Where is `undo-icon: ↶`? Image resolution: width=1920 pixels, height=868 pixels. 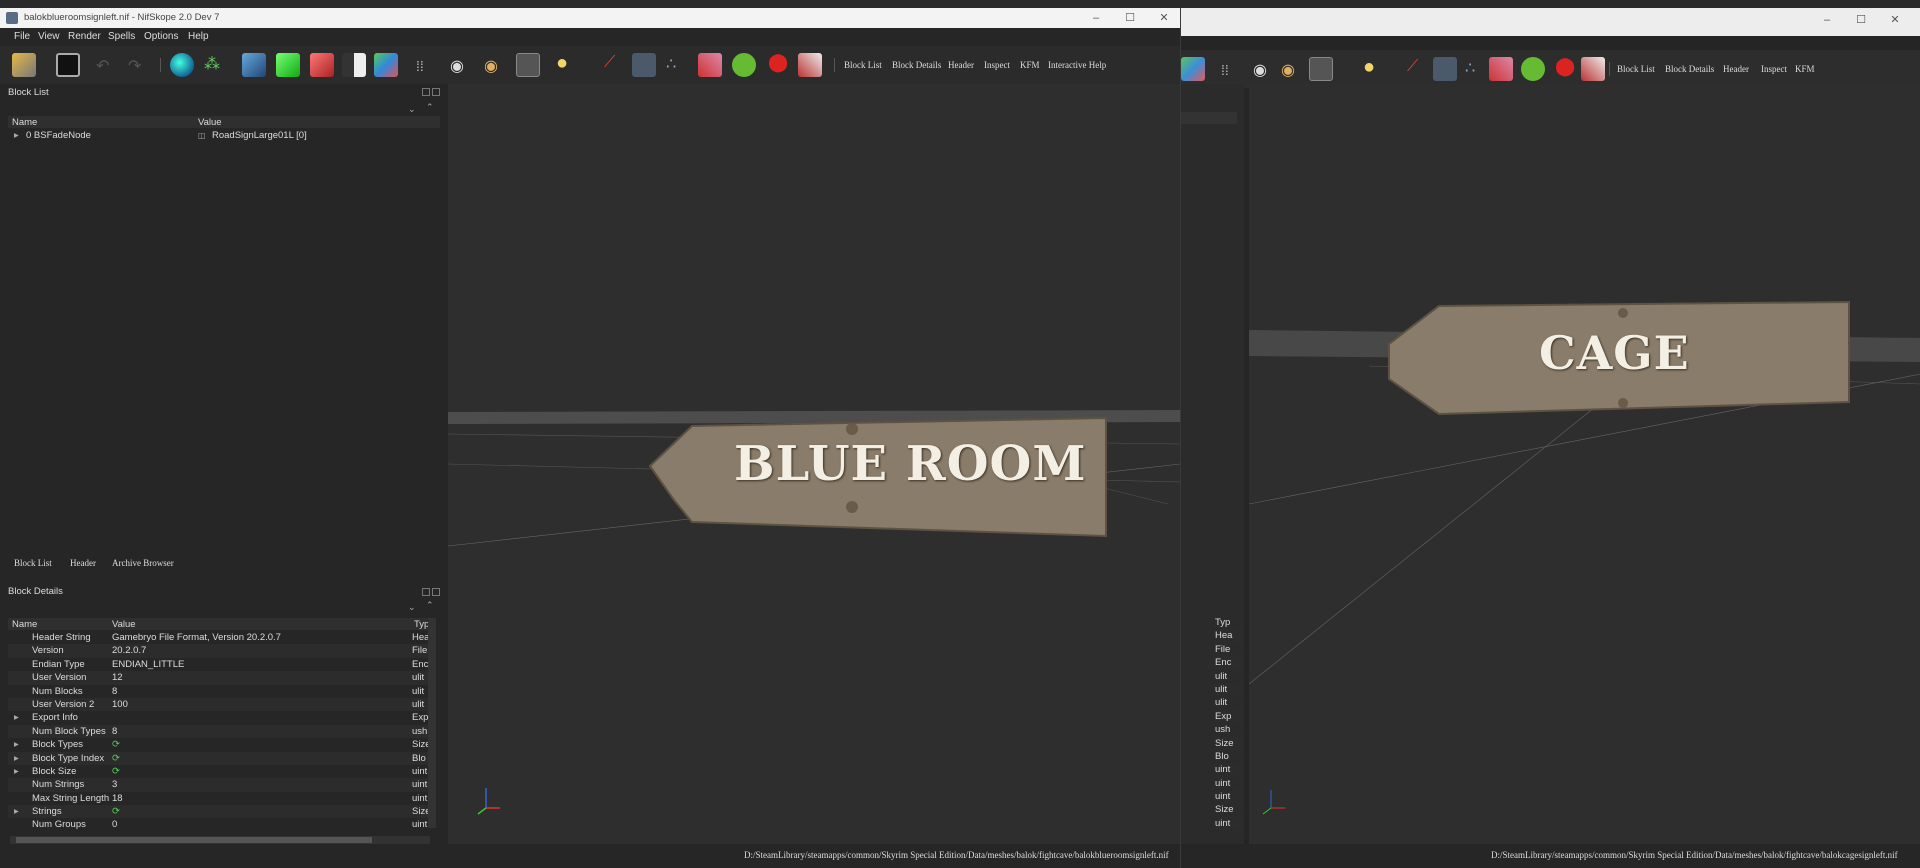 undo-icon: ↶ is located at coordinates (102, 66).